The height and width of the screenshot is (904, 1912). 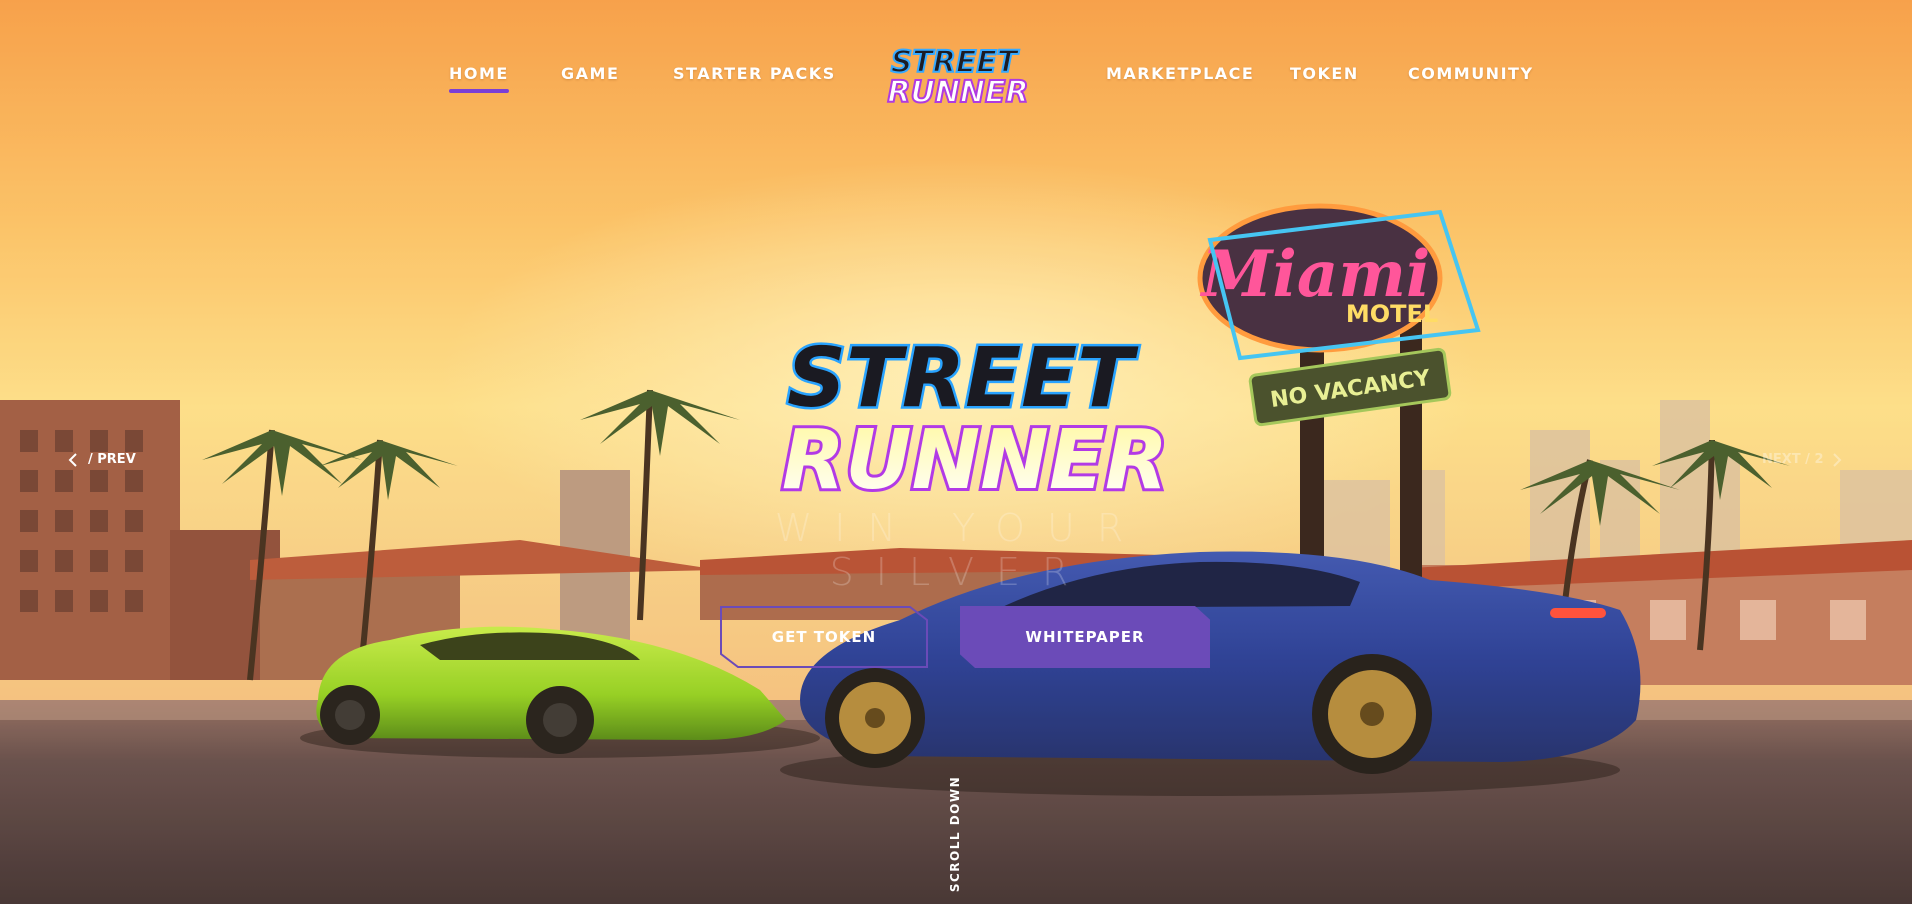 I want to click on slider-next-label: NEXT / 2, so click(x=1793, y=459).